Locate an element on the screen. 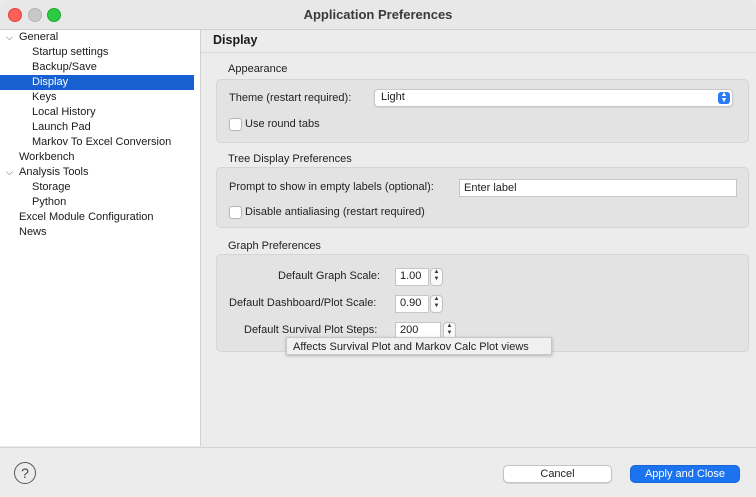 The image size is (756, 497). title-divider is located at coordinates (478, 52).